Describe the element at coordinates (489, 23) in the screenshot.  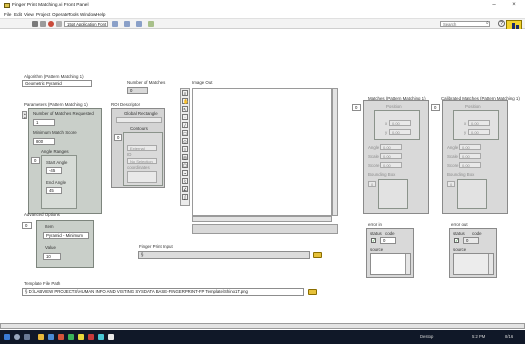
I see `search-icon: ⌕` at that location.